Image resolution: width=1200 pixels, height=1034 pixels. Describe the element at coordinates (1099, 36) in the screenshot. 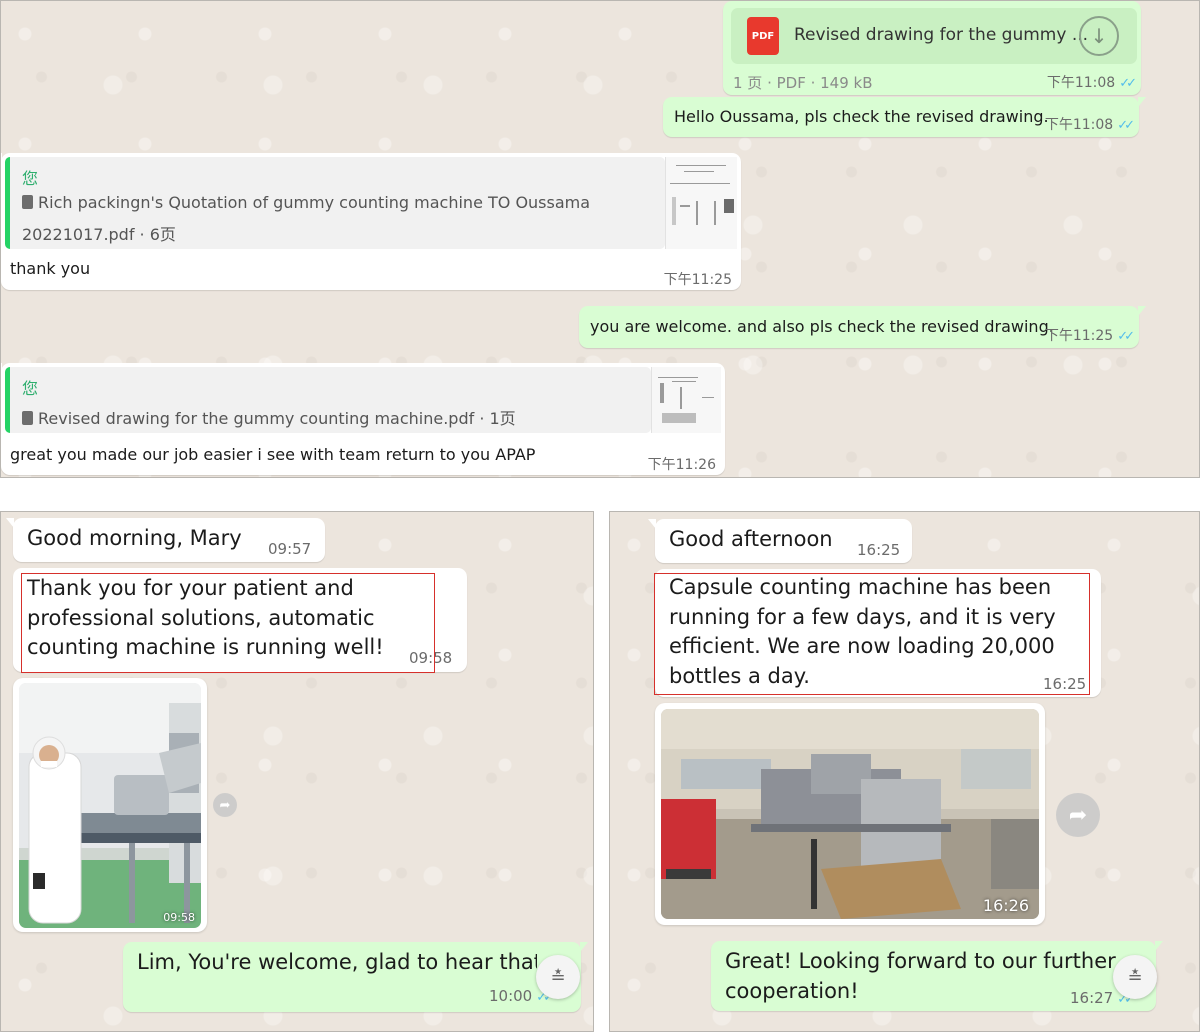

I see `download-icon: ↓` at that location.